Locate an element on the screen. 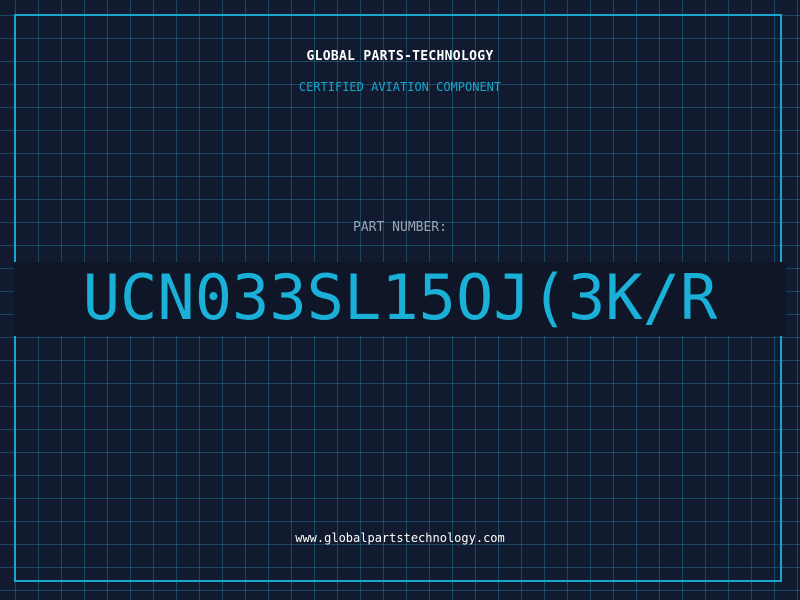  part-number-value: UCN033SL15OJ(3K/R is located at coordinates (400, 297).